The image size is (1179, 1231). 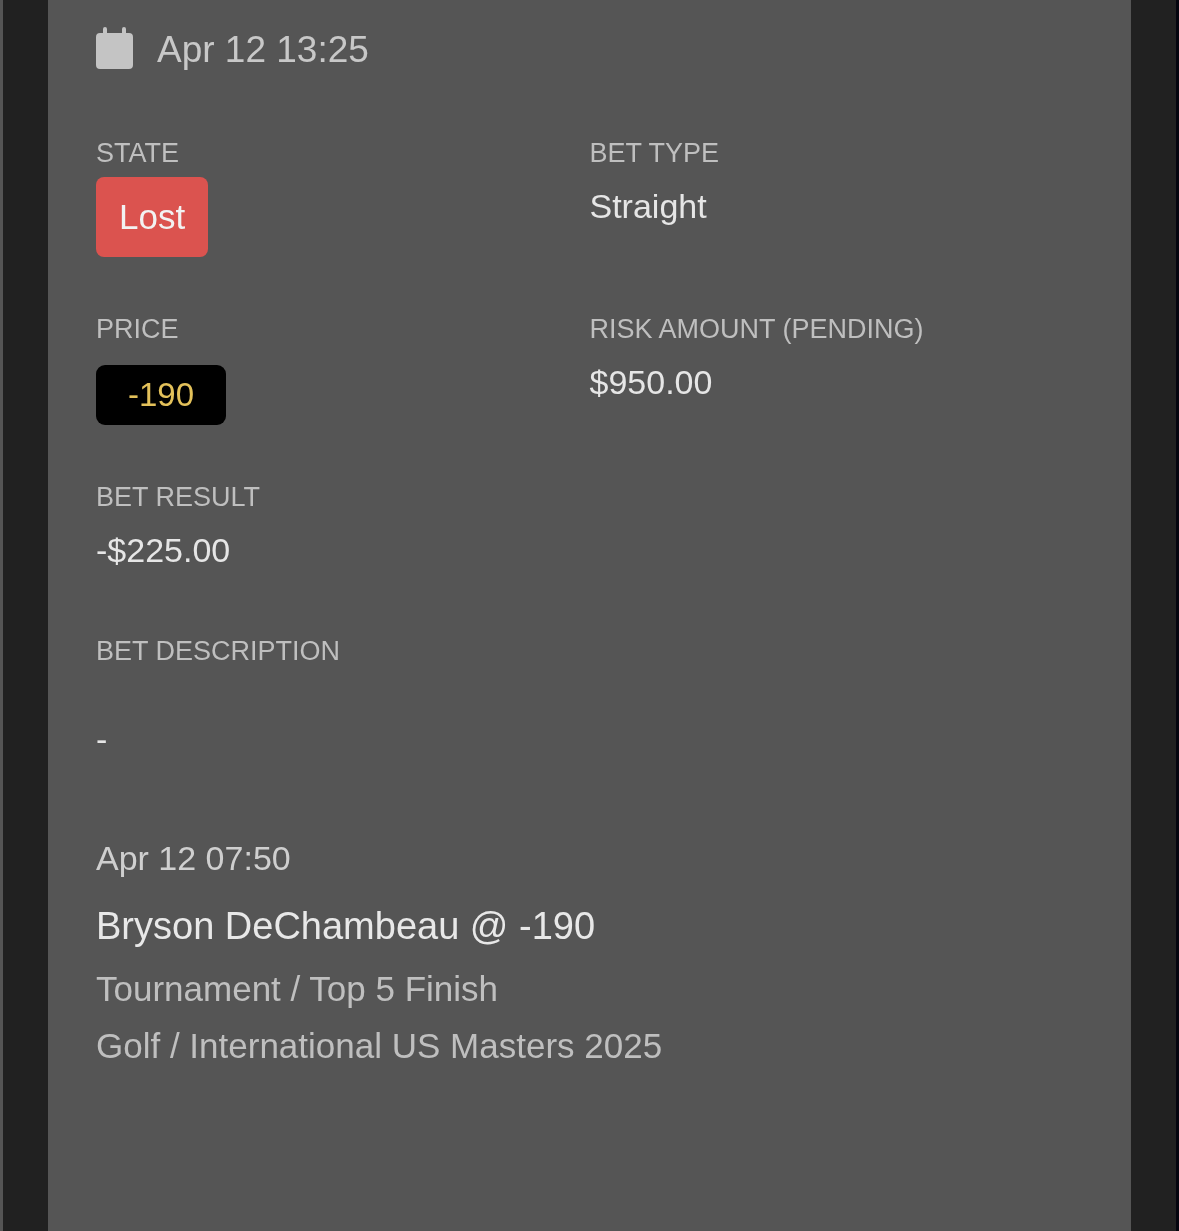 What do you see at coordinates (380, 1046) in the screenshot?
I see `event-text: Golf / International US Masters 2025` at bounding box center [380, 1046].